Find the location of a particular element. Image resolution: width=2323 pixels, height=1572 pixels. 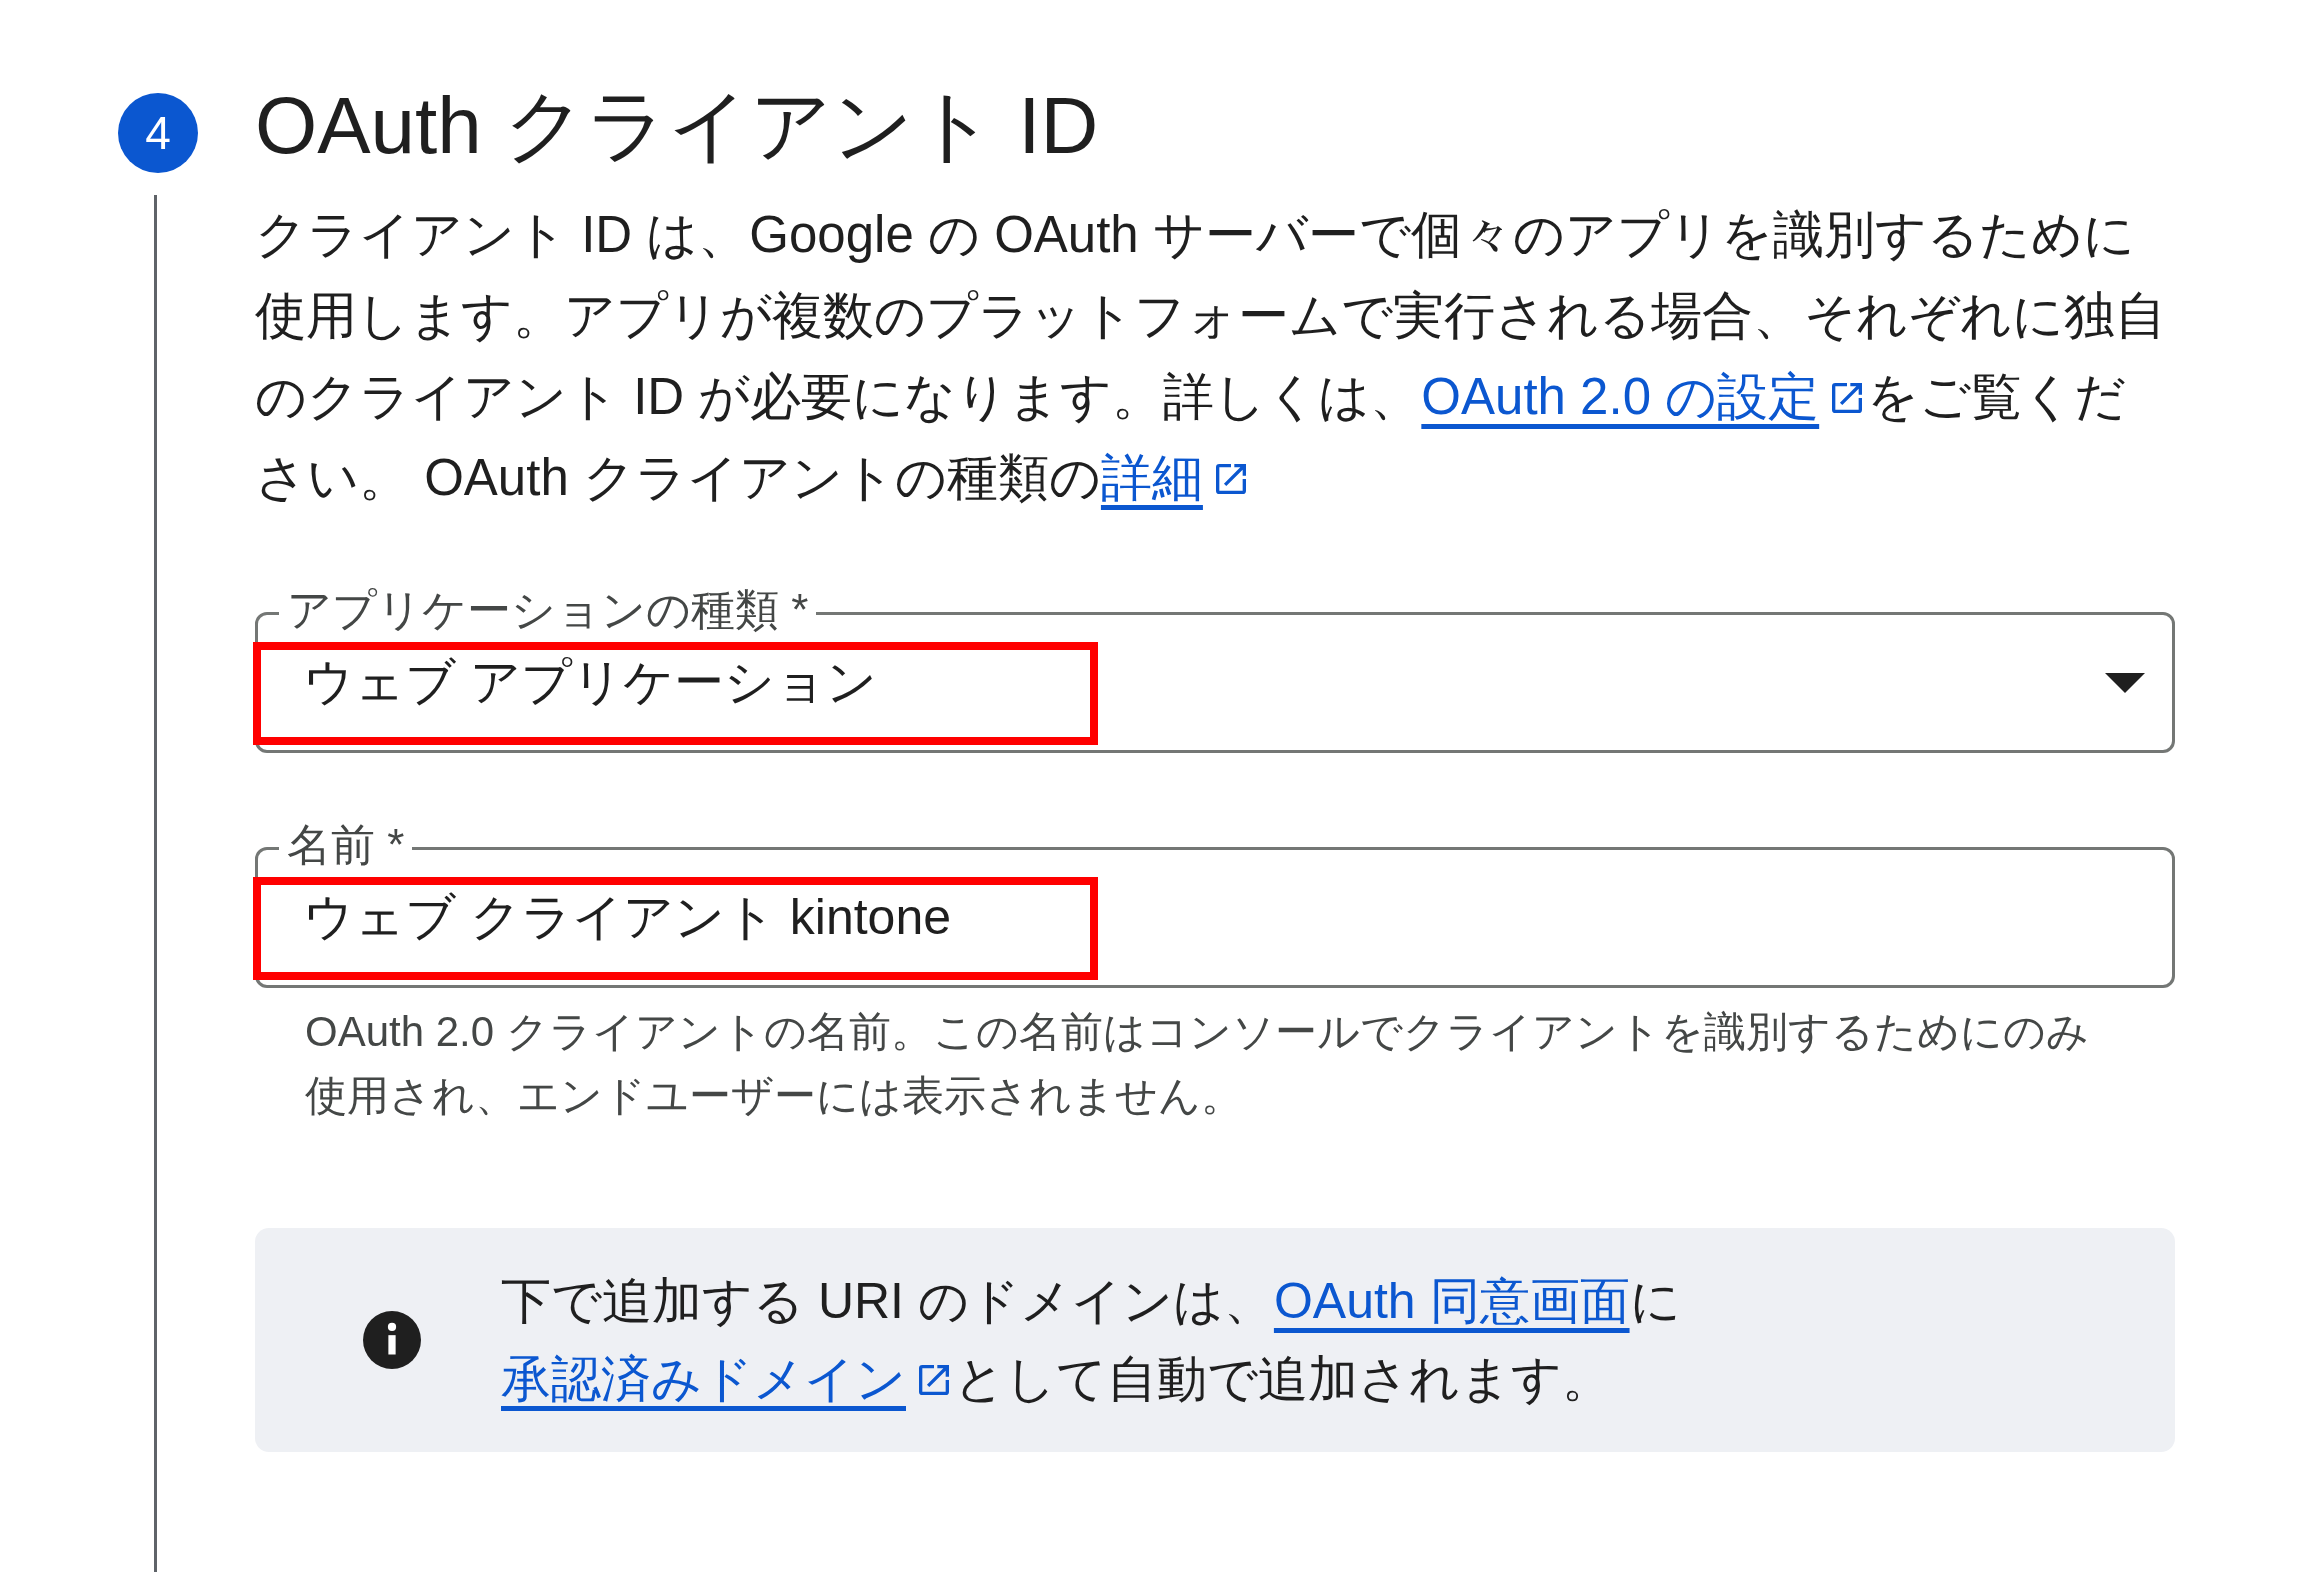

select-field: アプリケーションの種類 * ウェブ アプリケーション is located at coordinates (1215, 667).